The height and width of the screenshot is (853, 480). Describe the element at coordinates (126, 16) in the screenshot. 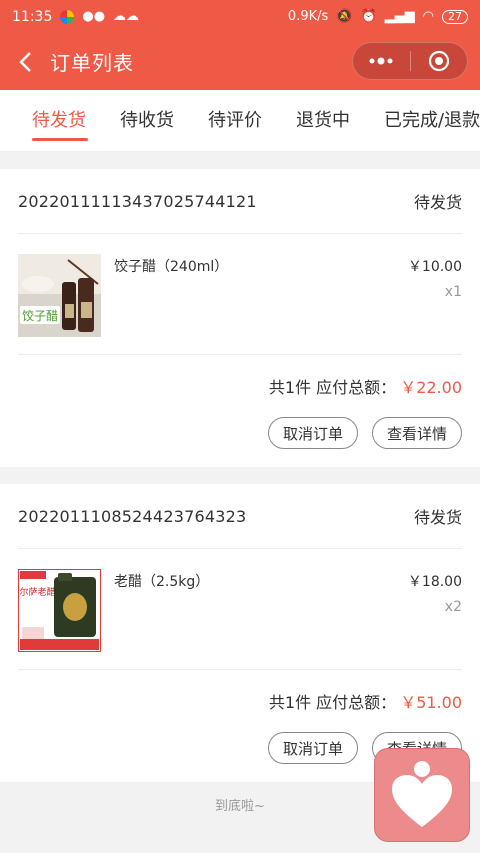

I see `cloud-icon: ☁☁` at that location.